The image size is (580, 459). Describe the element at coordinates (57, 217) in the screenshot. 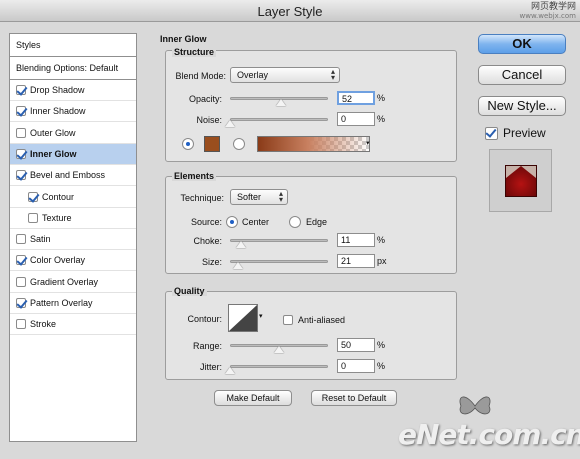

I see `style-item-label: Texture` at that location.